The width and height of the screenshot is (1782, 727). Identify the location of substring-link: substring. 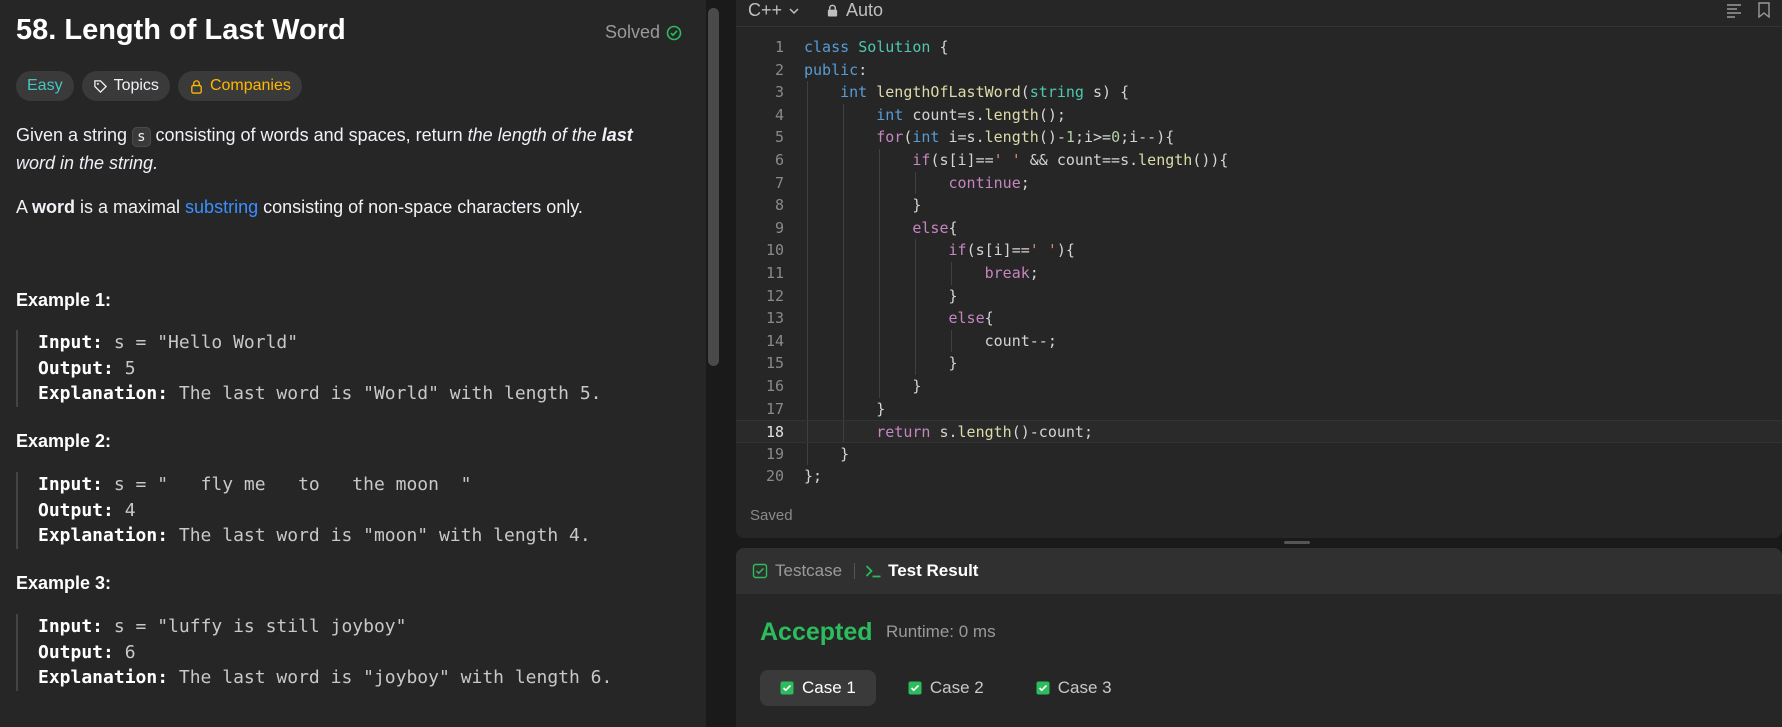
(221, 207).